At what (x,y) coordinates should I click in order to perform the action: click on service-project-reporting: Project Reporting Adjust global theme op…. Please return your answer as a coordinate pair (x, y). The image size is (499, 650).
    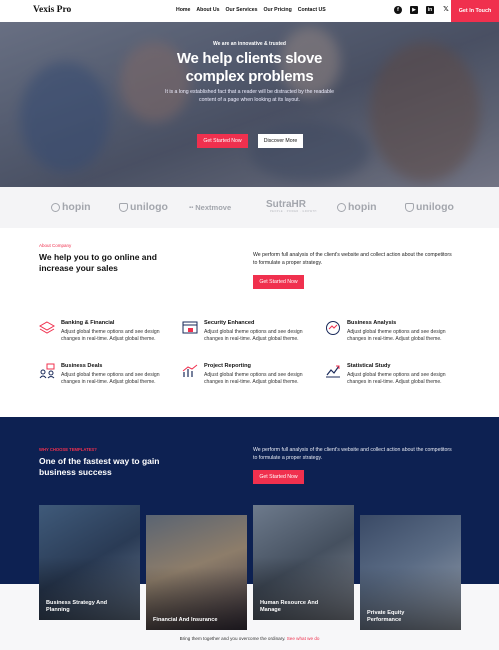
    Looking at the image, I should click on (247, 378).